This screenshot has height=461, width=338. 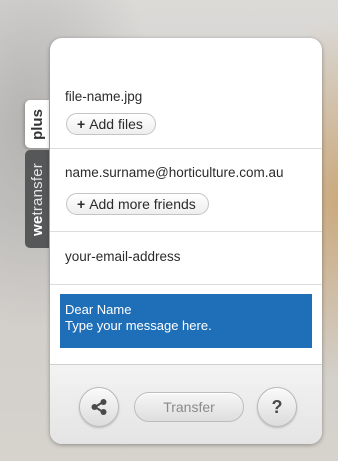 I want to click on file-name: file-name.jpg, so click(x=104, y=96).